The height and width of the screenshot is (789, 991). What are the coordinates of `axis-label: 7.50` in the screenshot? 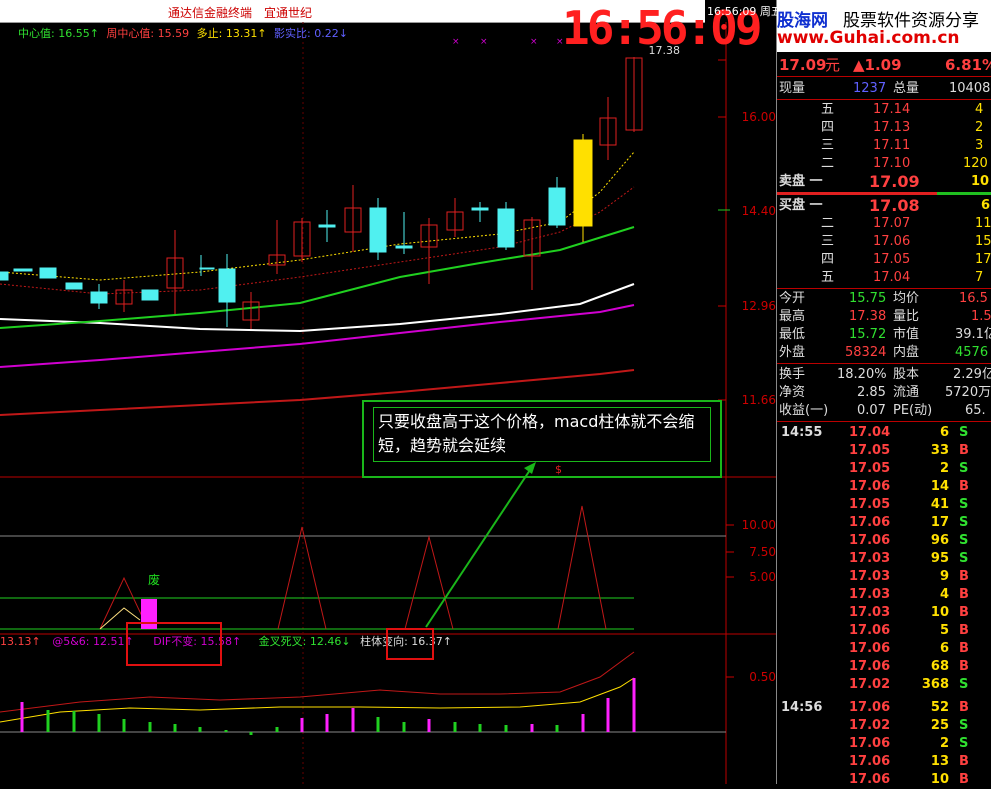 It's located at (762, 552).